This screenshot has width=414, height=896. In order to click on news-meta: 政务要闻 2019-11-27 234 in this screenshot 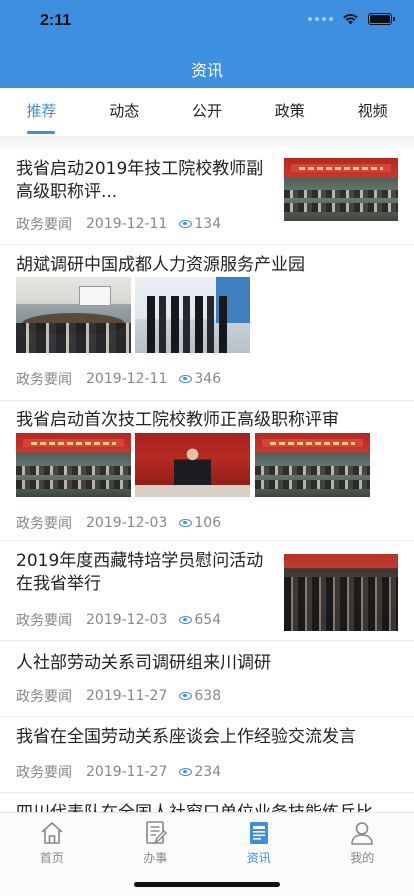, I will do `click(118, 772)`.